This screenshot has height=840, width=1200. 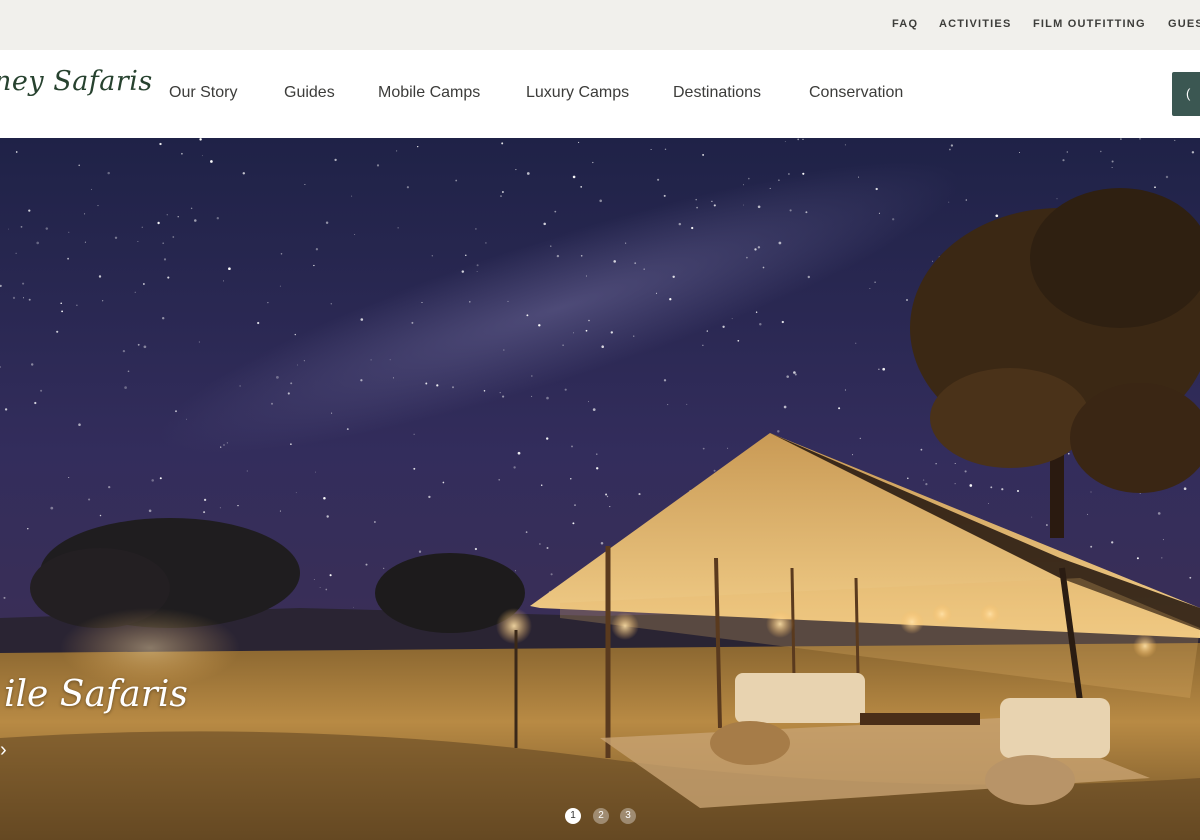 What do you see at coordinates (203, 93) in the screenshot?
I see `nav-our-story: Our Story` at bounding box center [203, 93].